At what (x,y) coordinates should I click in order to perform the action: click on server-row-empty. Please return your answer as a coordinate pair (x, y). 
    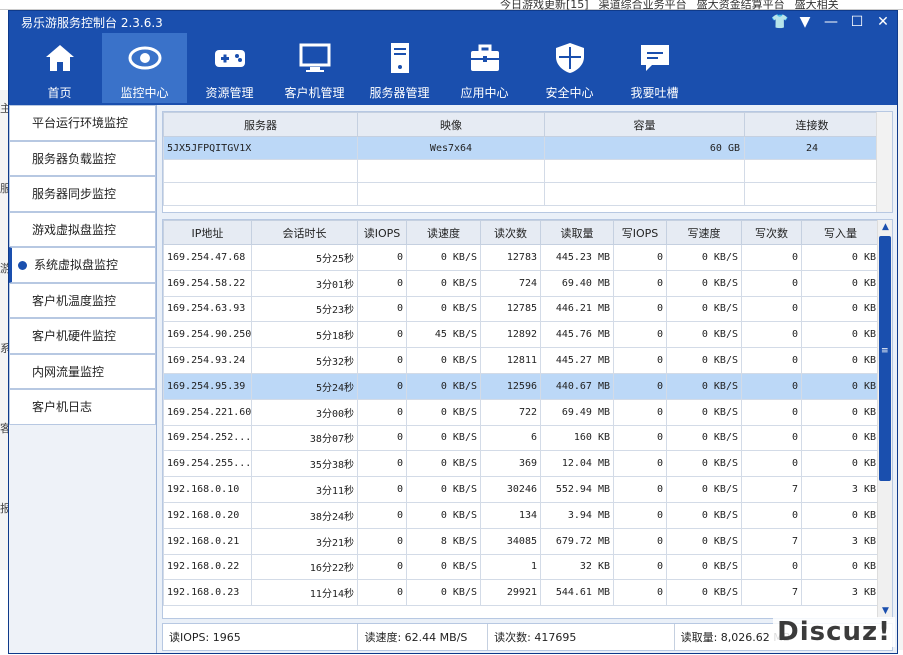
    Looking at the image, I should click on (521, 171).